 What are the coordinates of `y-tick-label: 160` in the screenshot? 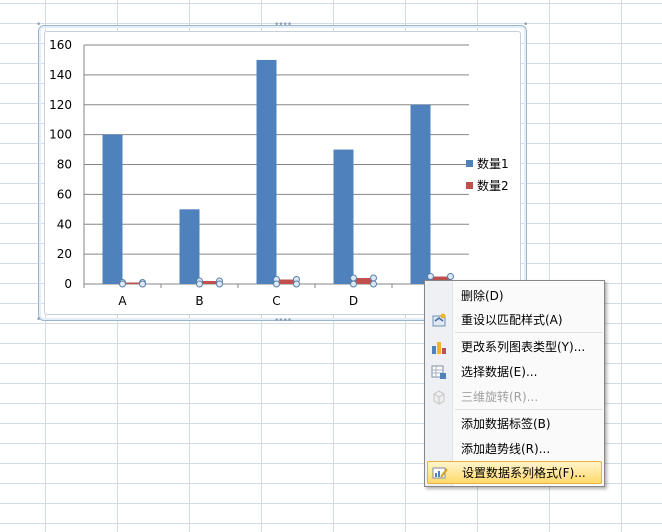 It's located at (60, 45).